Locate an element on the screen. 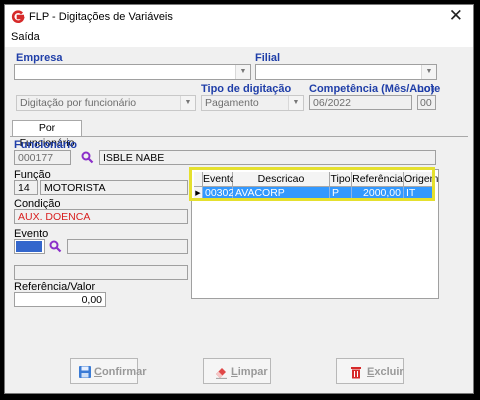 The width and height of the screenshot is (480, 400). confirmar-label: onfirmar is located at coordinates (124, 372).